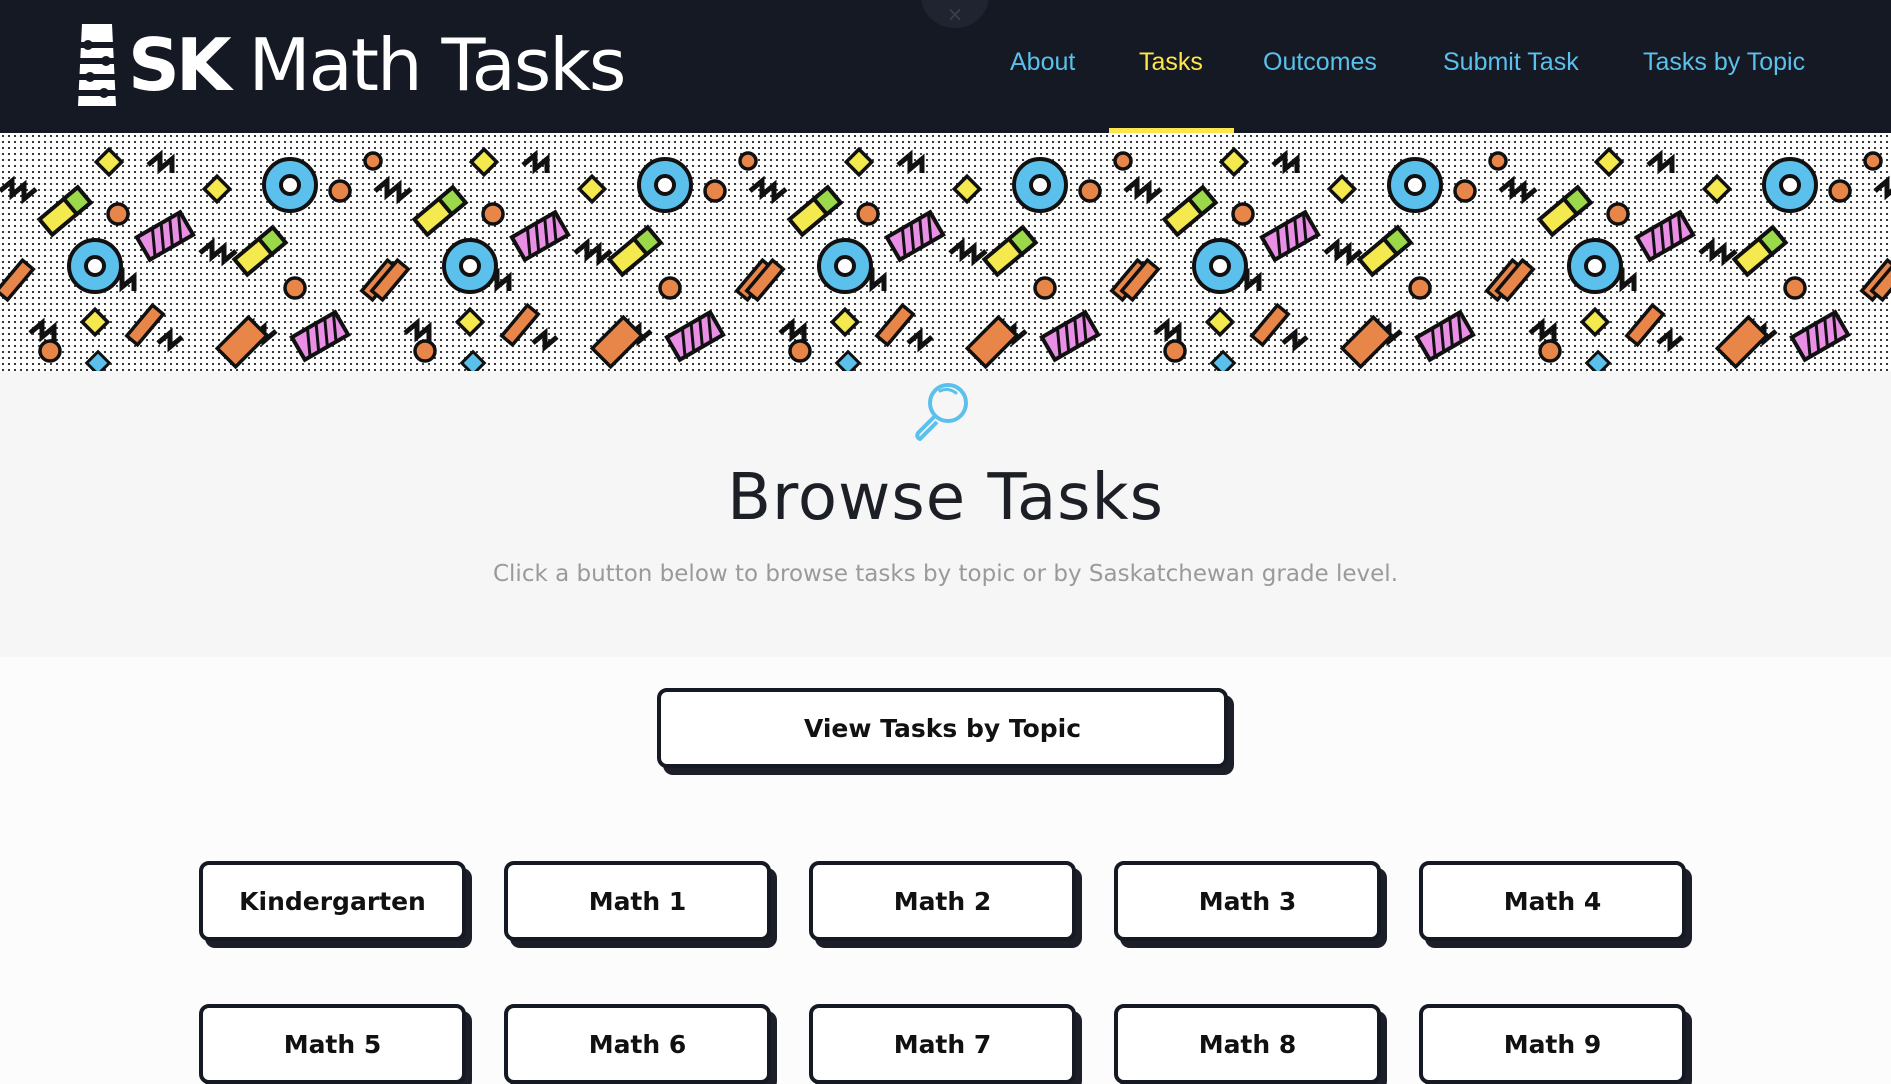  I want to click on grade-button-math-4: Math 4, so click(1552, 901).